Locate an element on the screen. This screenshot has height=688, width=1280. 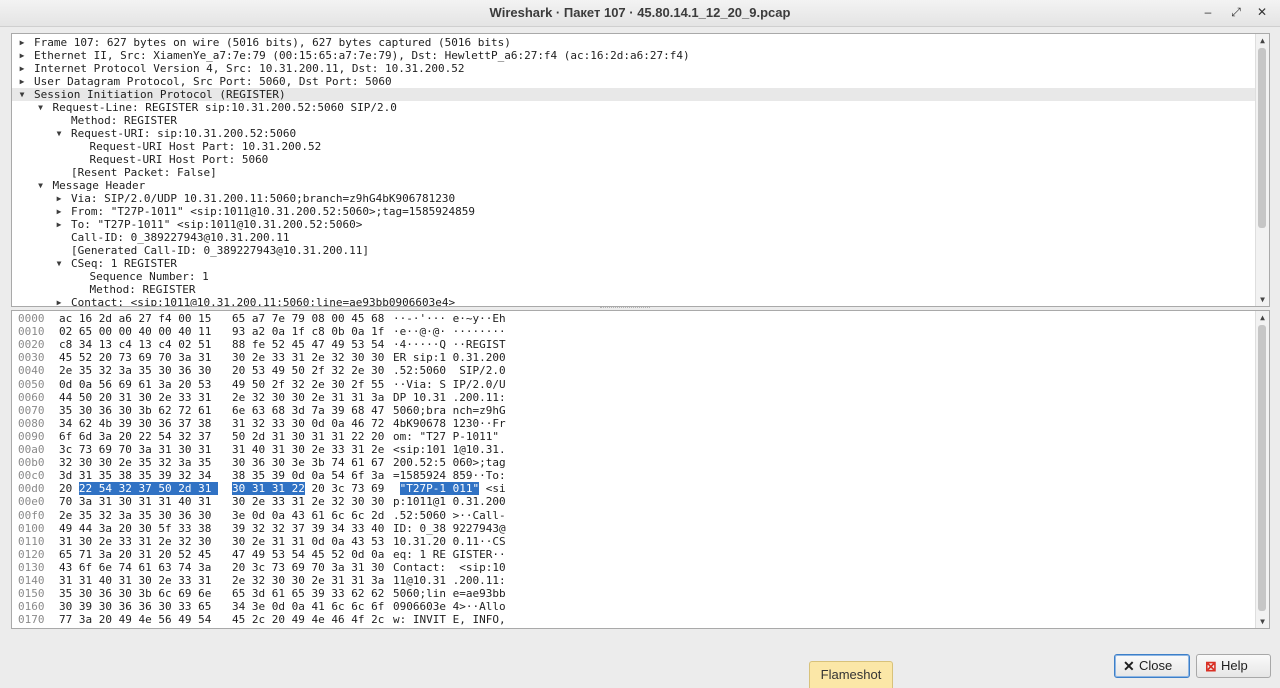
tree-row: Sequence Number: 1 is located at coordinates (633, 276).